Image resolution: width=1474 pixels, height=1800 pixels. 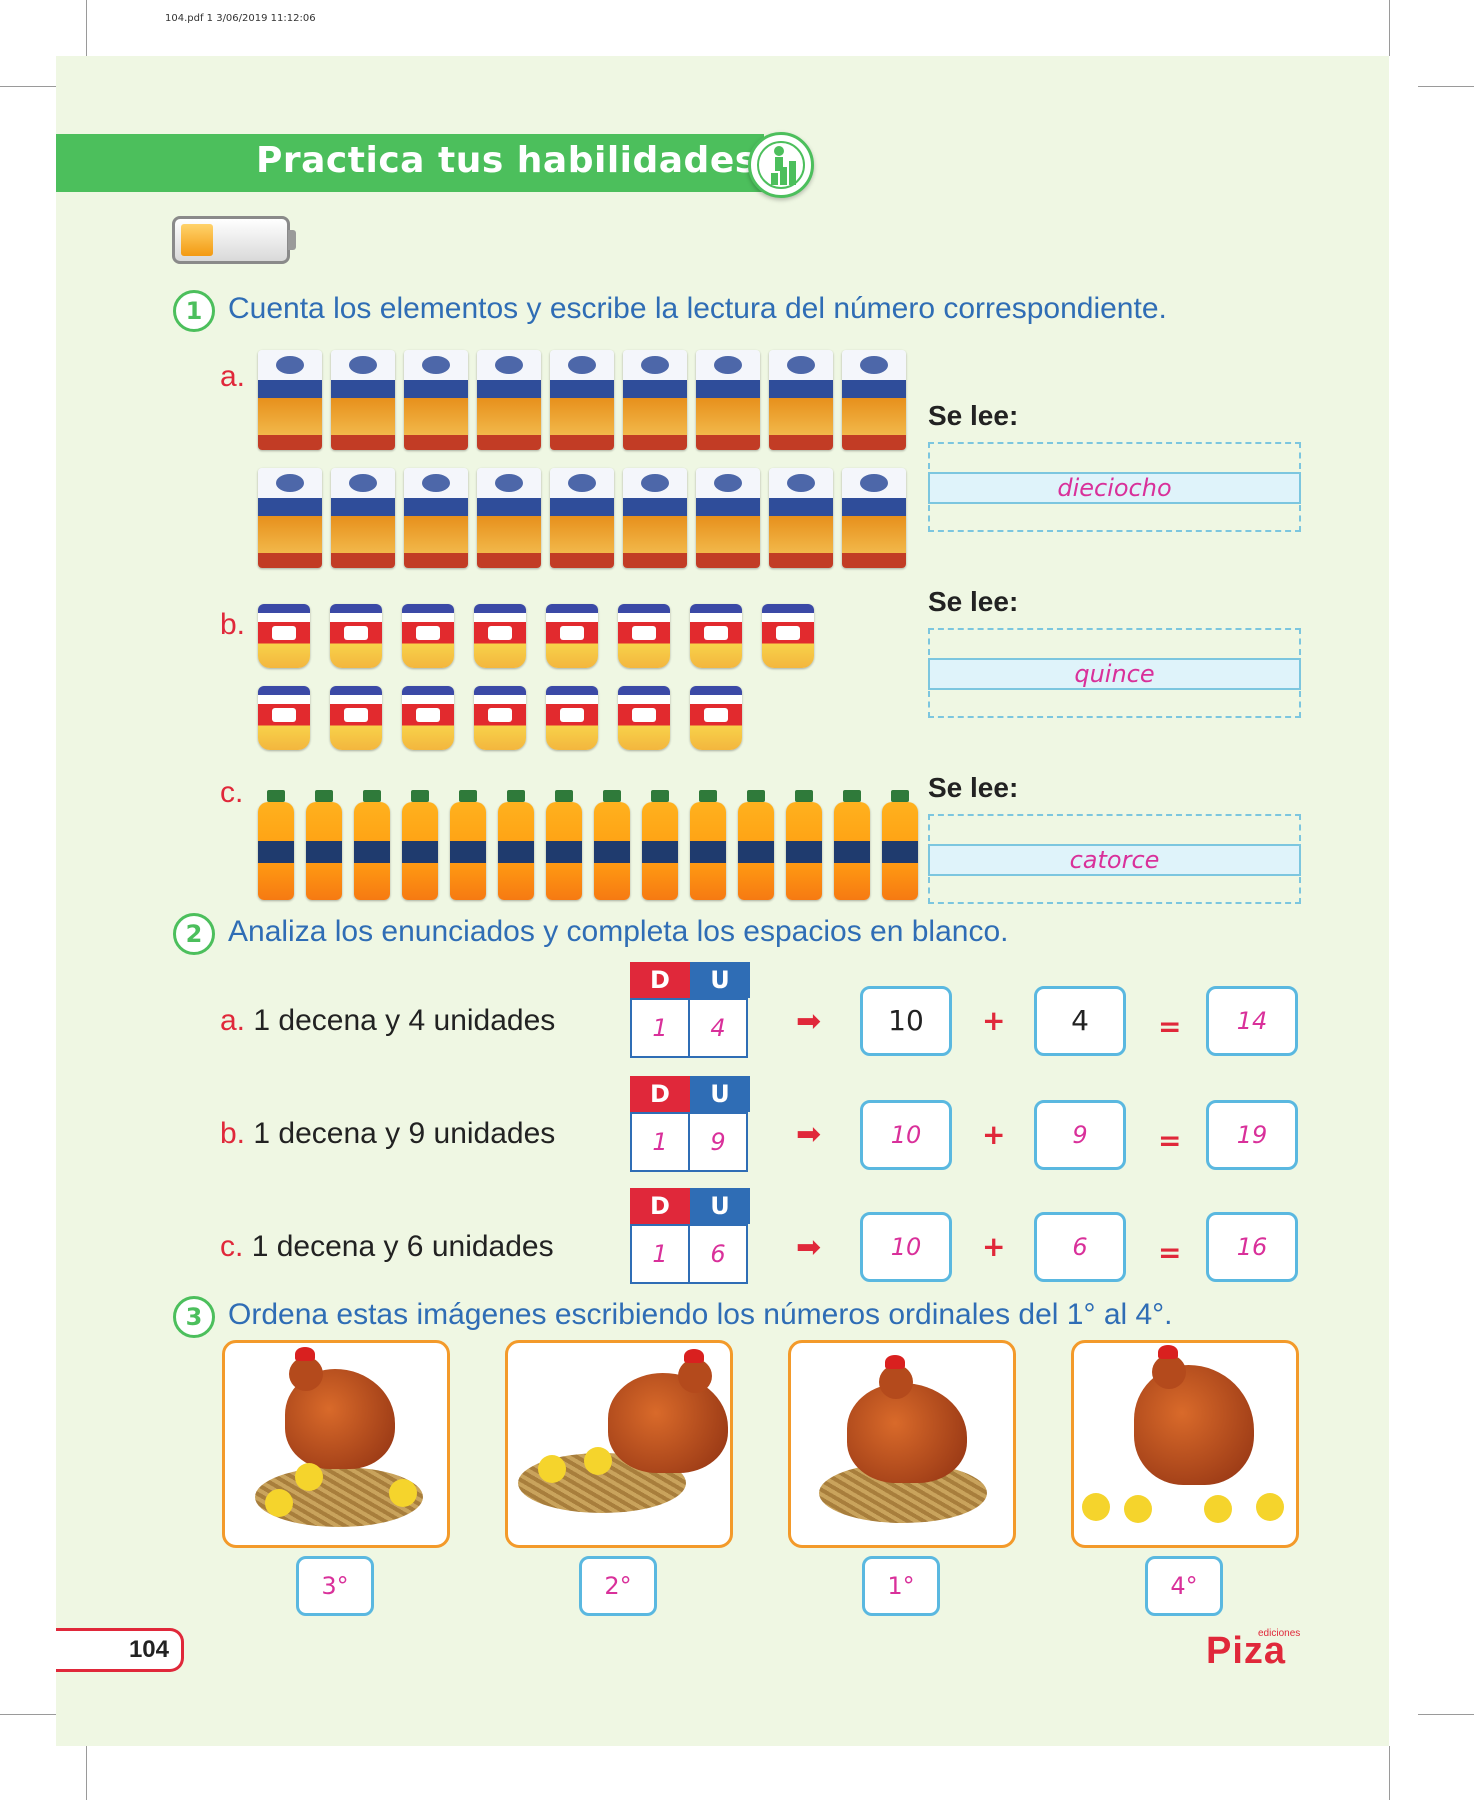 What do you see at coordinates (718, 1254) in the screenshot?
I see `units-cell: 6` at bounding box center [718, 1254].